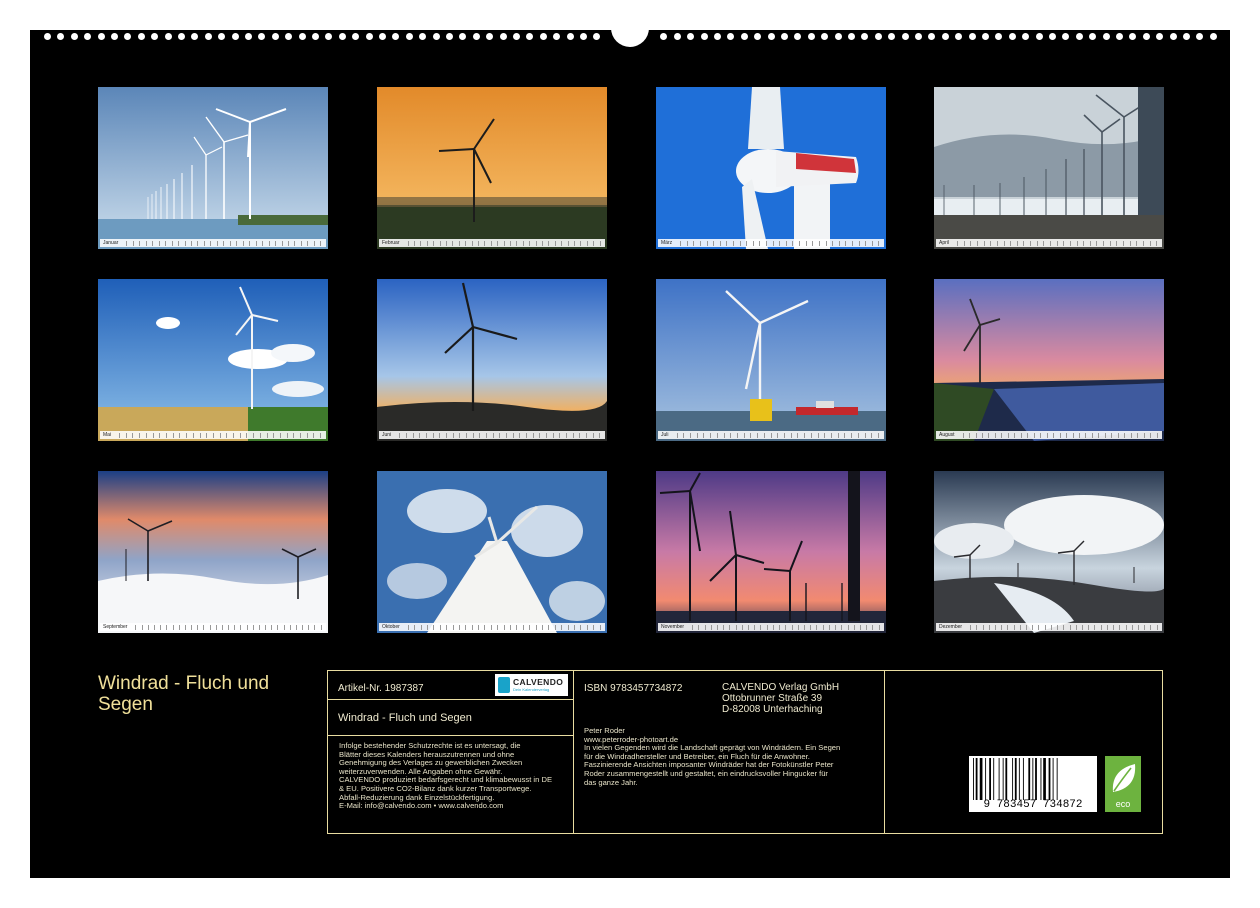  Describe the element at coordinates (492, 168) in the screenshot. I see `photo-sunset-turbine` at that location.